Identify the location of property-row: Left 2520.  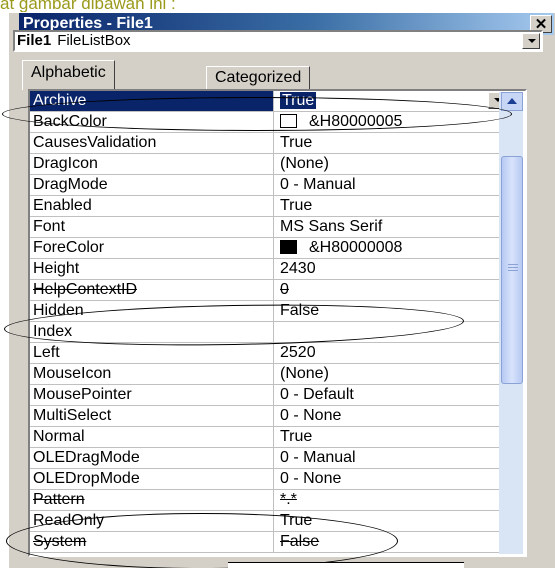
(269, 353).